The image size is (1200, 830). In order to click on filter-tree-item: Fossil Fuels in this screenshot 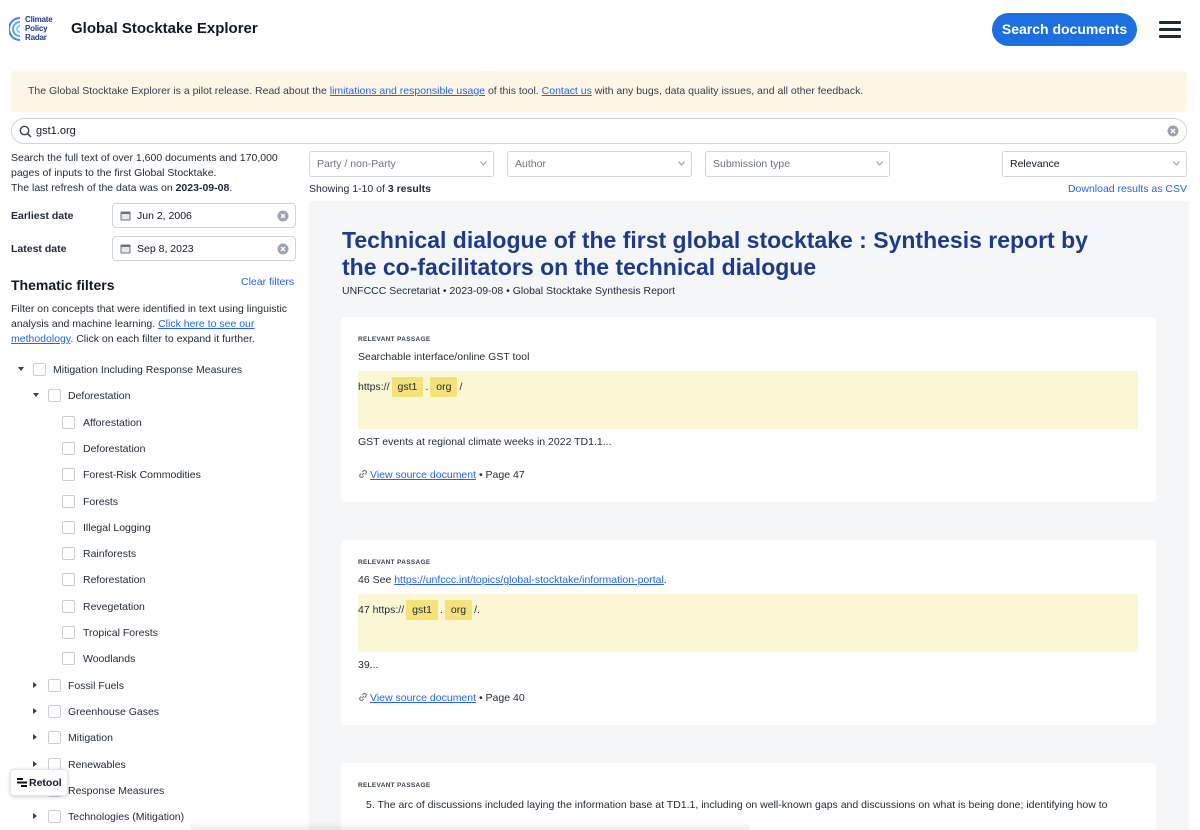, I will do `click(150, 687)`.